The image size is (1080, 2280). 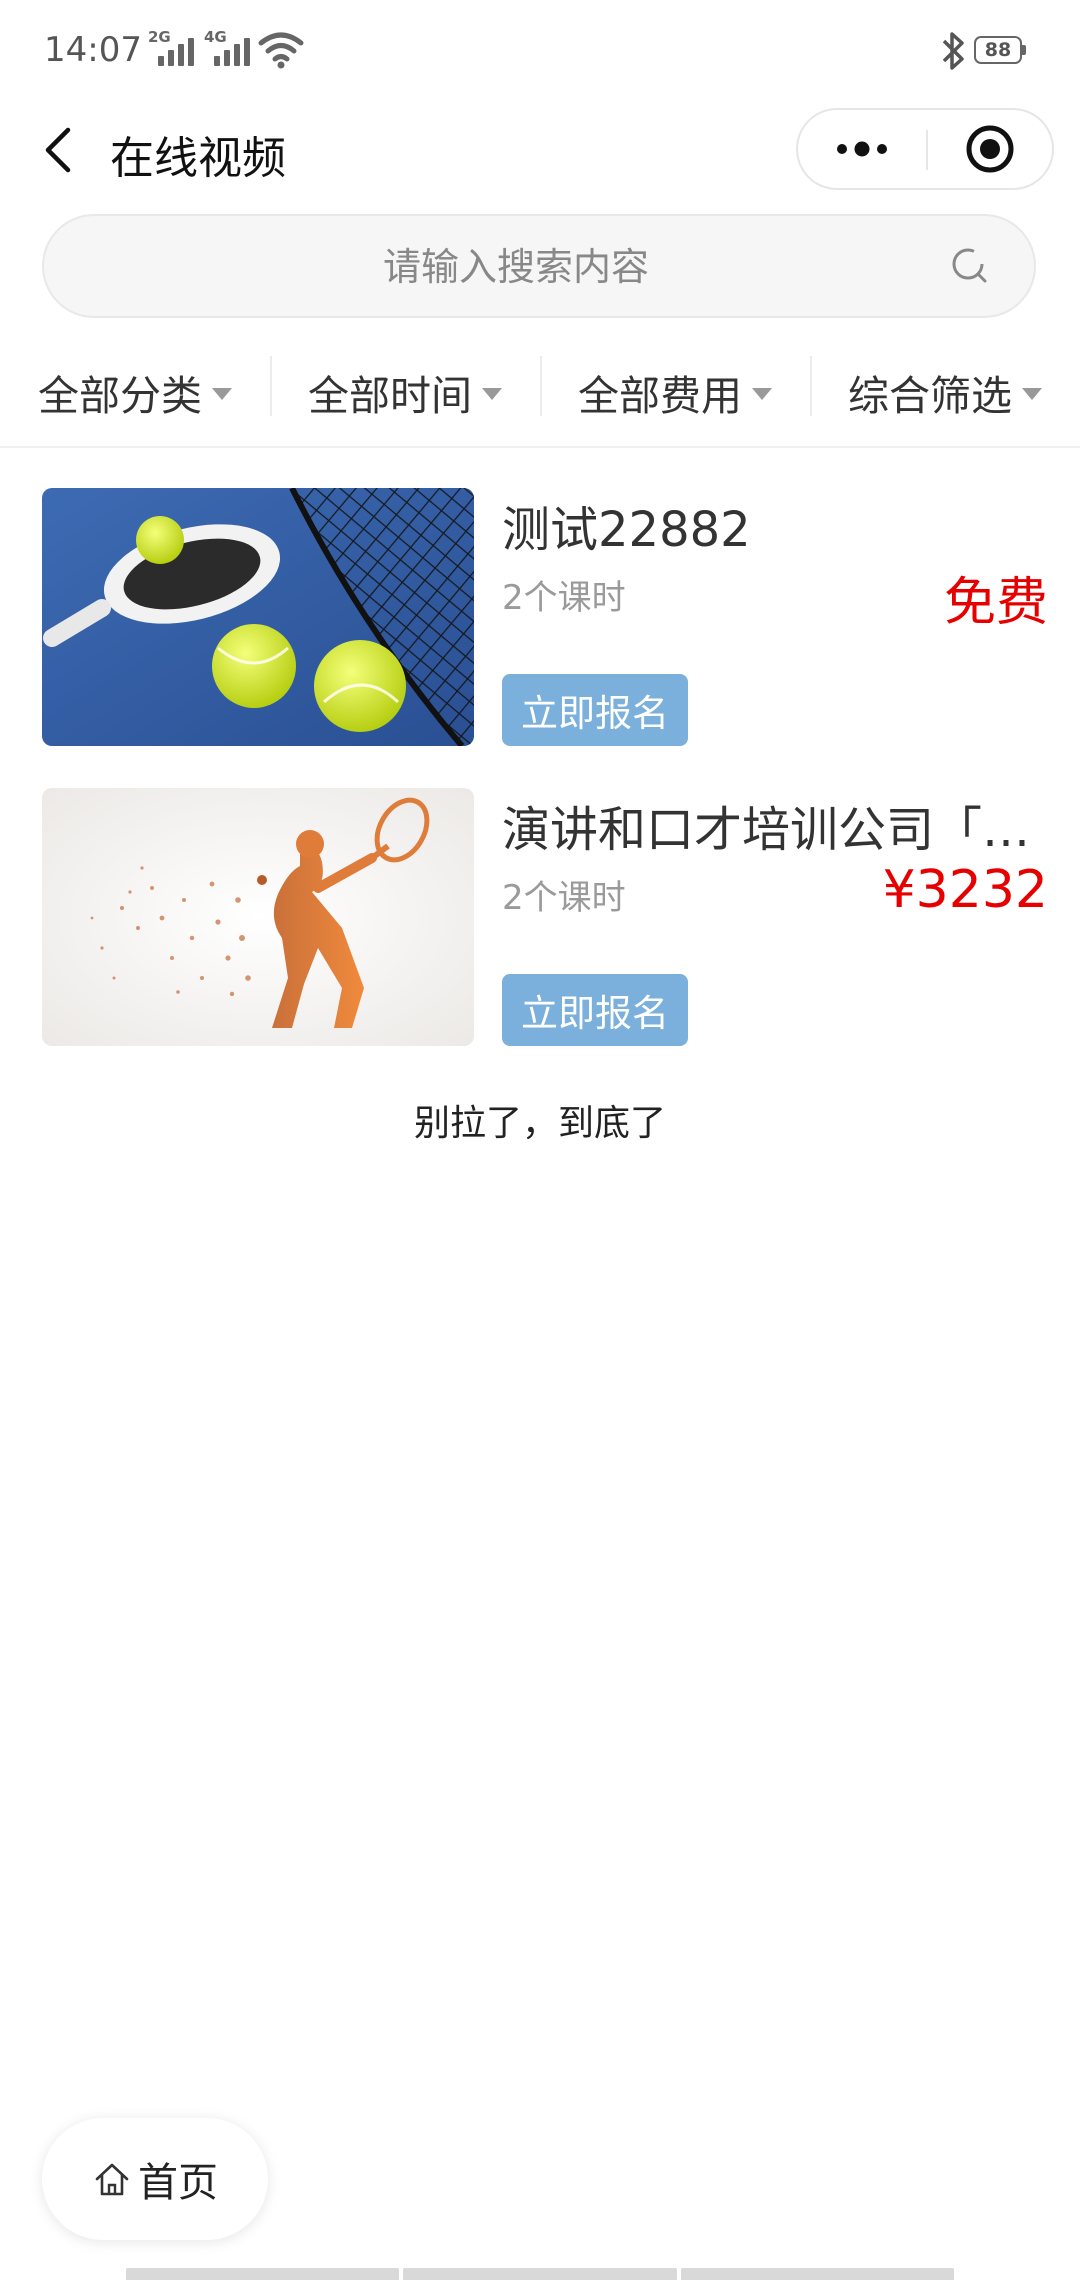 What do you see at coordinates (995, 603) in the screenshot?
I see `course-price: 免费` at bounding box center [995, 603].